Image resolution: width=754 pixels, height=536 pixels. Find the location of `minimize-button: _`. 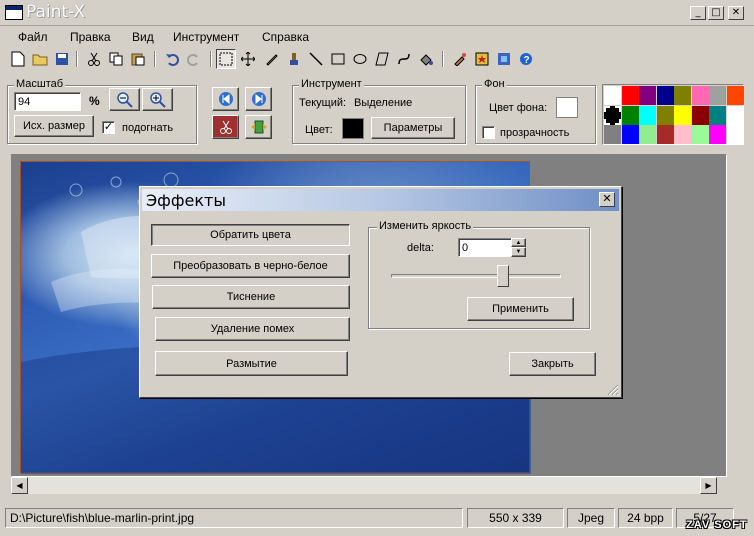

minimize-button: _ is located at coordinates (698, 13).